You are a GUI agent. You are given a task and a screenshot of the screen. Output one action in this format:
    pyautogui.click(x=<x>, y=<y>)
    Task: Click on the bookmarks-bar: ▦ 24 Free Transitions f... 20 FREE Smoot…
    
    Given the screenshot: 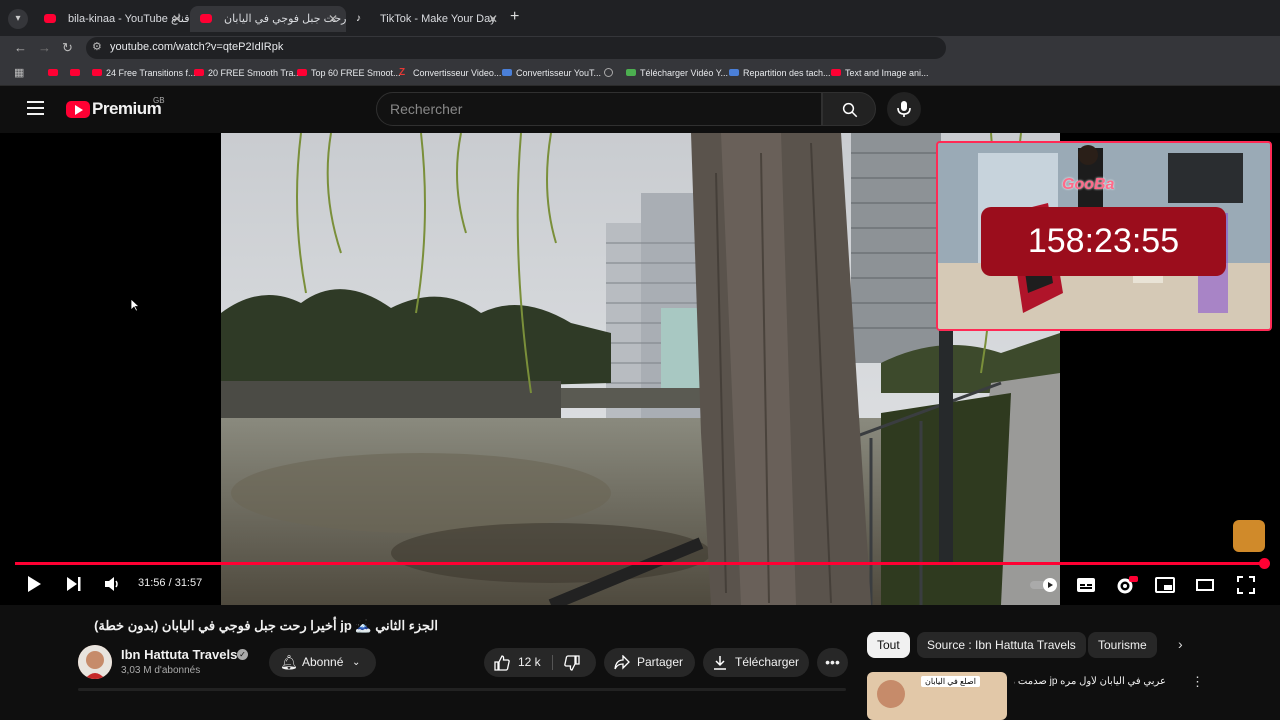 What is the action you would take?
    pyautogui.click(x=640, y=74)
    